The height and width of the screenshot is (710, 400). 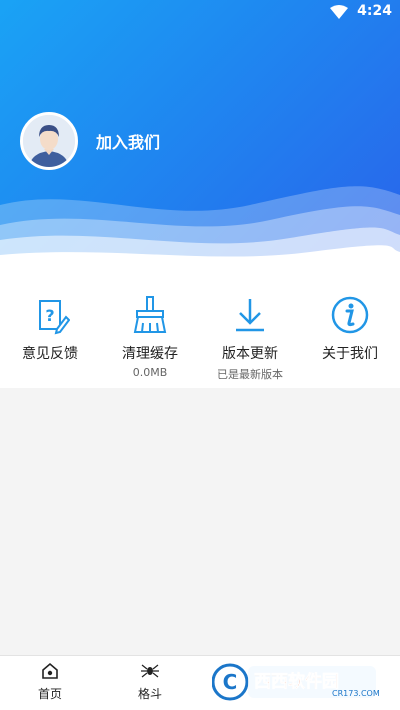 I want to click on home-icon, so click(x=50, y=670).